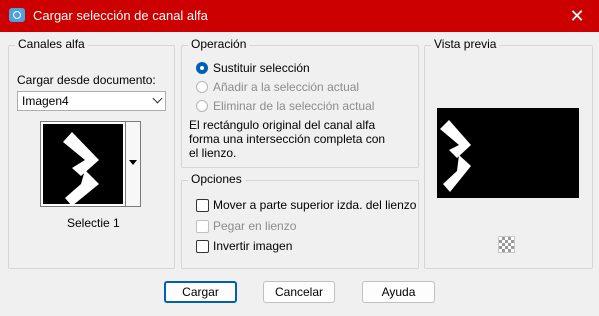  What do you see at coordinates (294, 106) in the screenshot?
I see `radio-remove-label: Eliminar de la selección actual` at bounding box center [294, 106].